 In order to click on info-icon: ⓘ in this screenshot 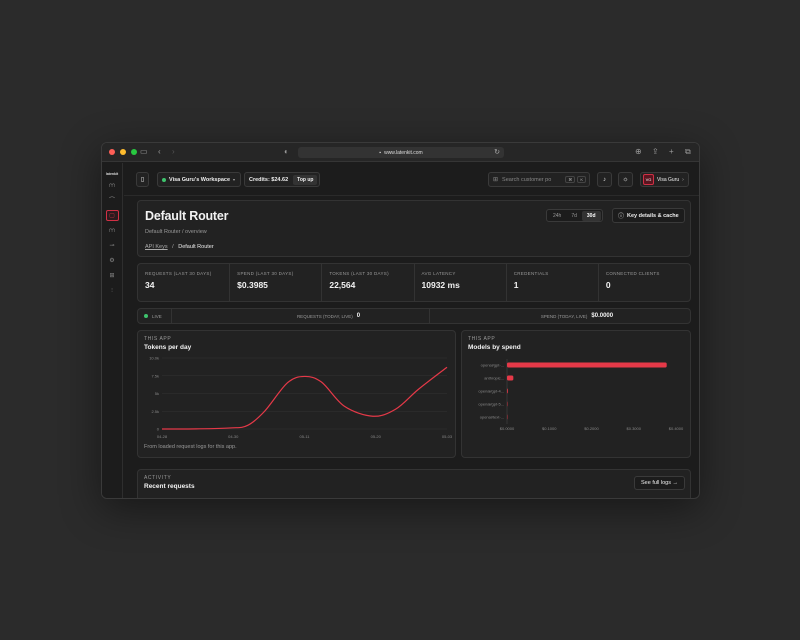, I will do `click(621, 217)`.